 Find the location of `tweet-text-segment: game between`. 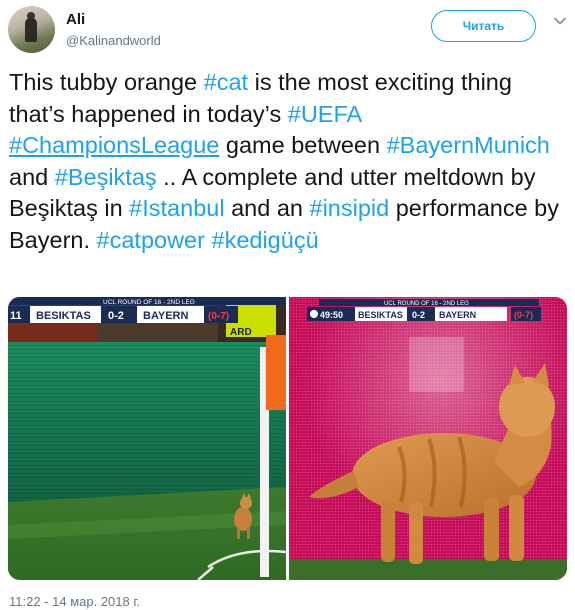

tweet-text-segment: game between is located at coordinates (303, 145).